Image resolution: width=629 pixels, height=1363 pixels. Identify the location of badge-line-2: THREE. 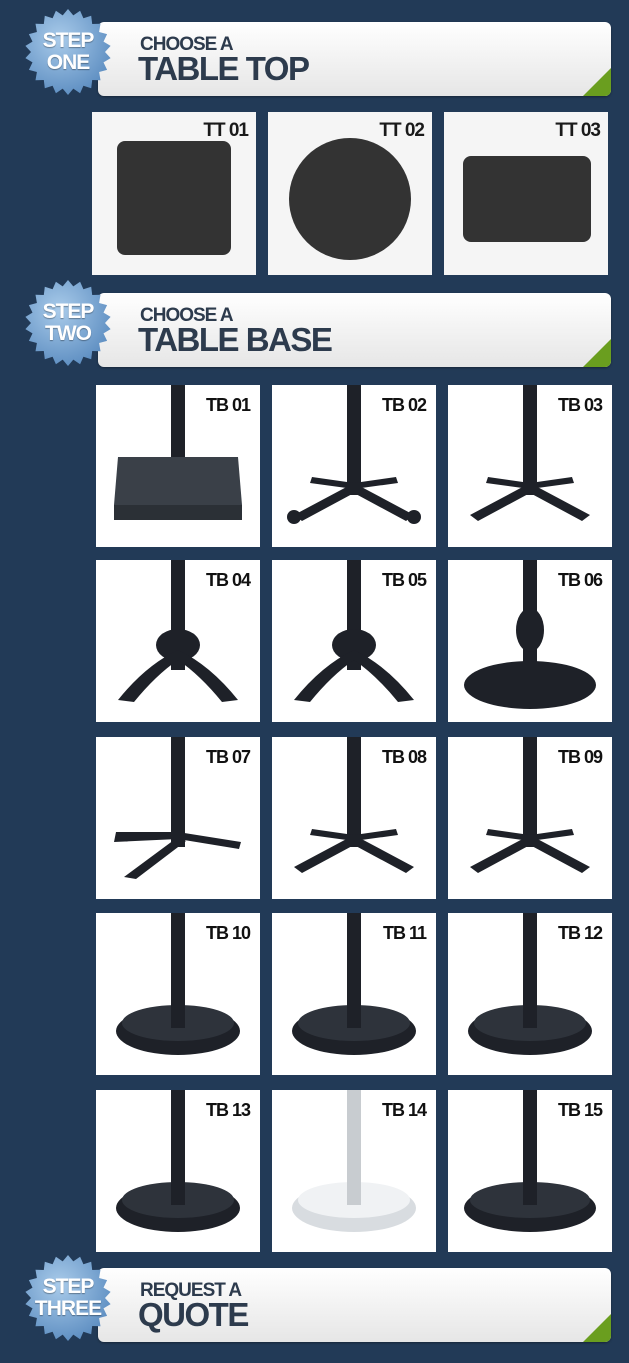
(68, 1308).